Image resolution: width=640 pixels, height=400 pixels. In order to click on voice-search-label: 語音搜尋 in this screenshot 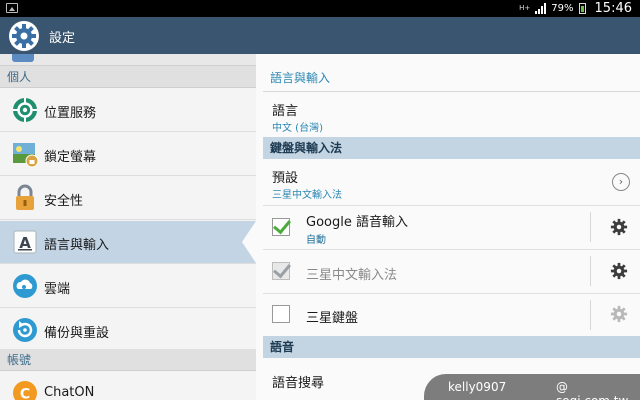, I will do `click(298, 383)`.